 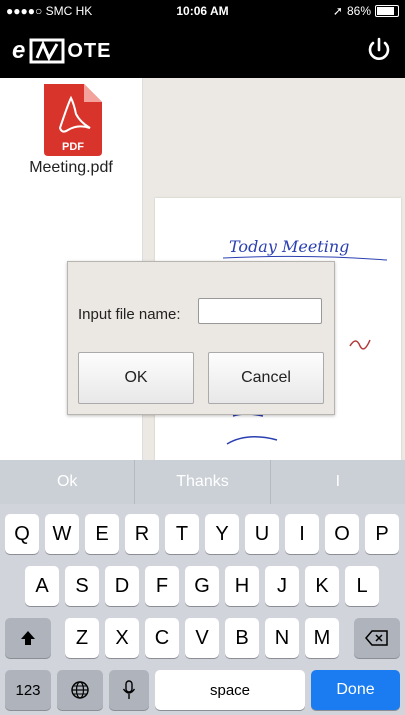 I want to click on app-logo: e OTE, so click(x=61, y=51).